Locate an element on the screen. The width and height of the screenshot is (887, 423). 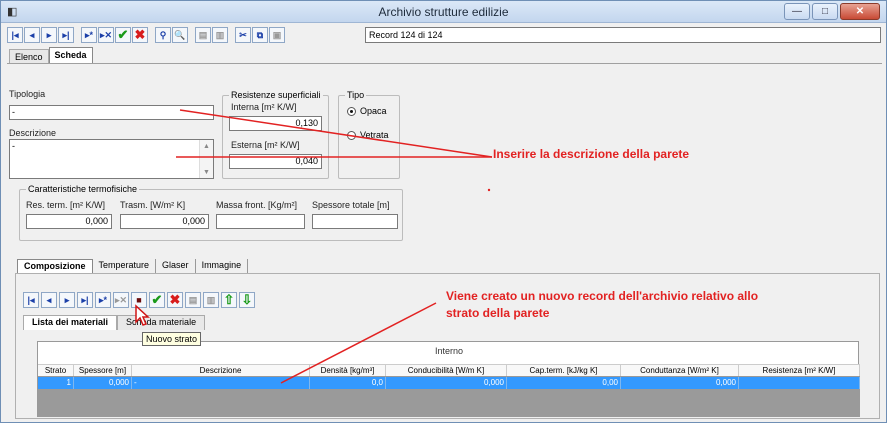
annotation-dot is located at coordinates (489, 190).